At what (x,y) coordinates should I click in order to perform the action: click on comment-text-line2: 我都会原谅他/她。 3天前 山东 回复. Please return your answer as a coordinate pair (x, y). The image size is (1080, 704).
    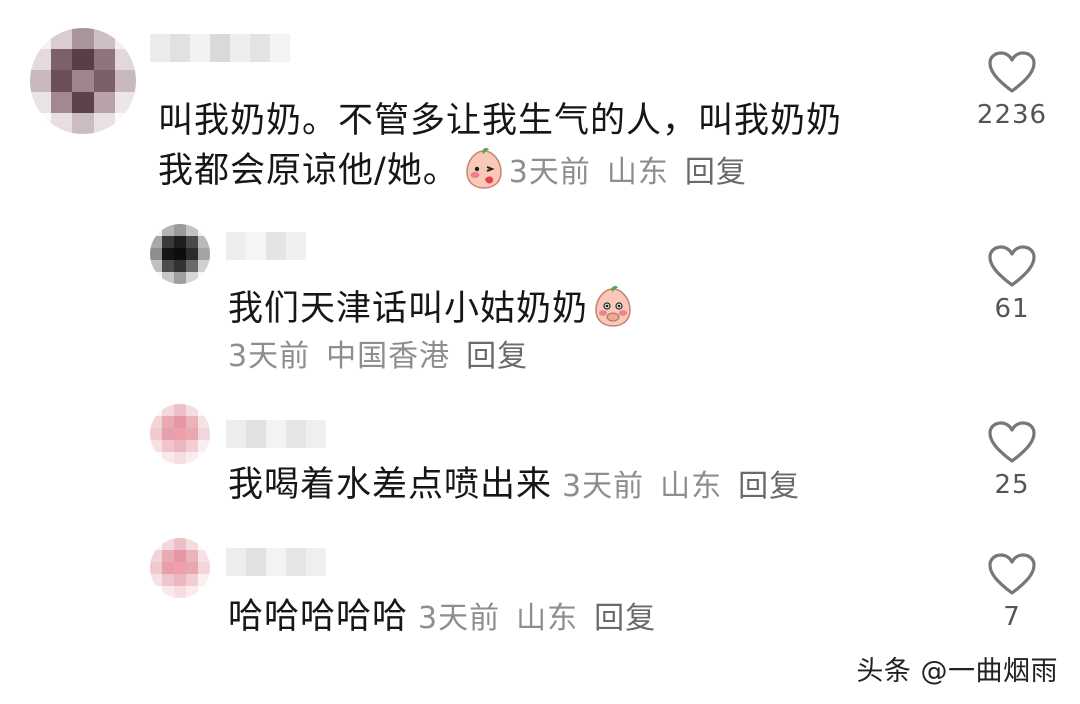
    Looking at the image, I should click on (452, 172).